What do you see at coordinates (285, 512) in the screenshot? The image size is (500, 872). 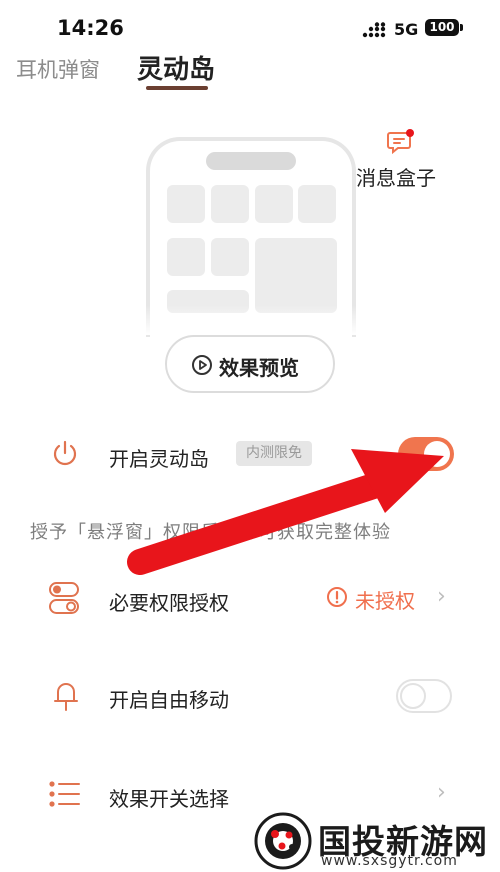 I see `annotation-arrow` at bounding box center [285, 512].